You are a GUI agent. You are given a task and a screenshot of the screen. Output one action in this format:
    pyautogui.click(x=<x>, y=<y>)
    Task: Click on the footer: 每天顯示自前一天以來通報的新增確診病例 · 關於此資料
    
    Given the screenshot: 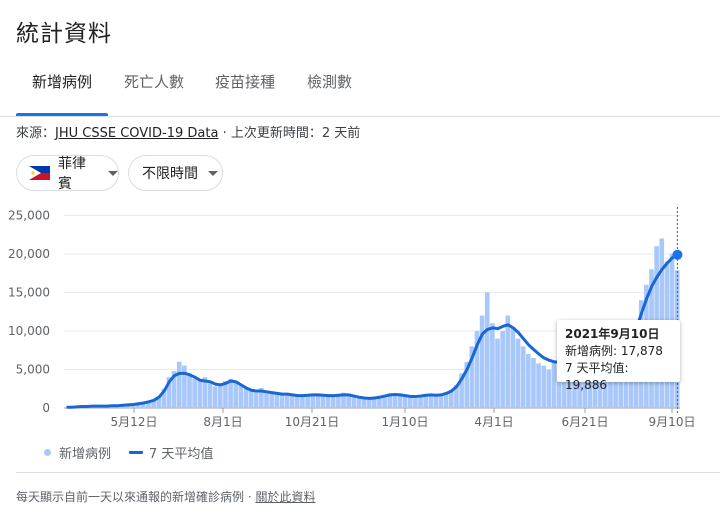 What is the action you would take?
    pyautogui.click(x=165, y=496)
    